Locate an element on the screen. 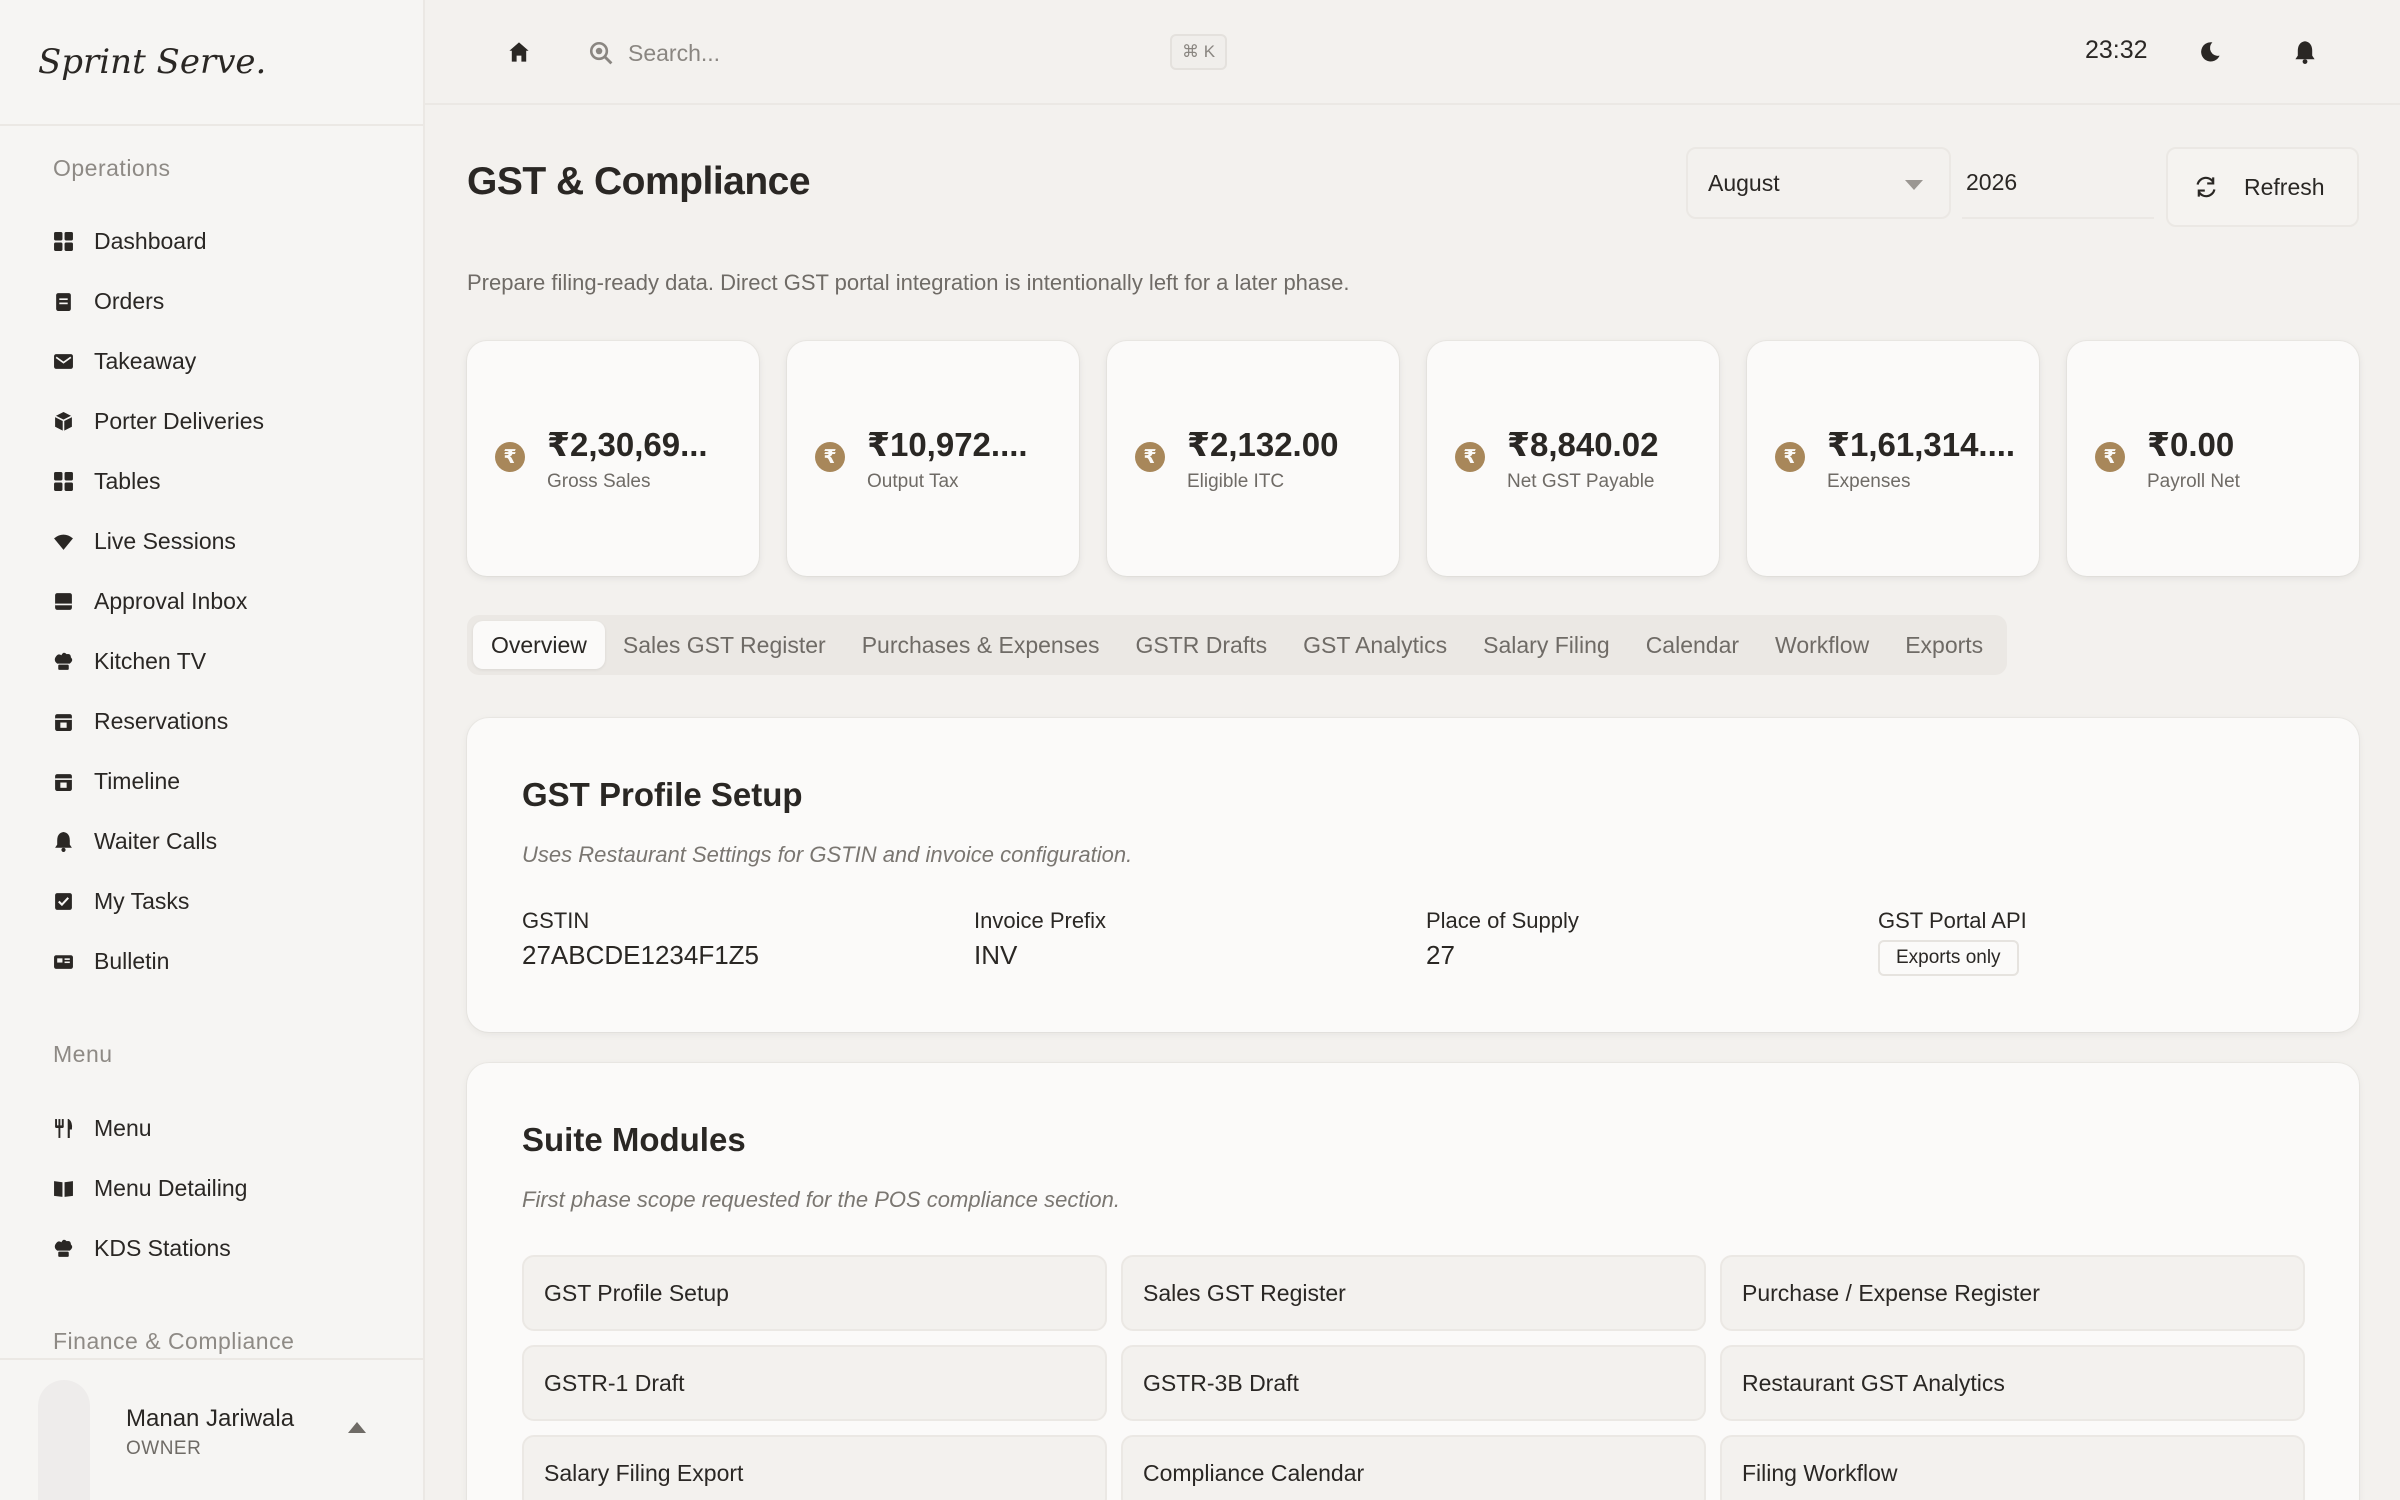  sidebar-item-reservations: Reservations is located at coordinates (220, 721).